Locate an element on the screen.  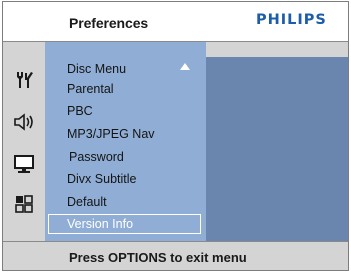
header-bar: Preferences PHILIPS is located at coordinates (175, 21).